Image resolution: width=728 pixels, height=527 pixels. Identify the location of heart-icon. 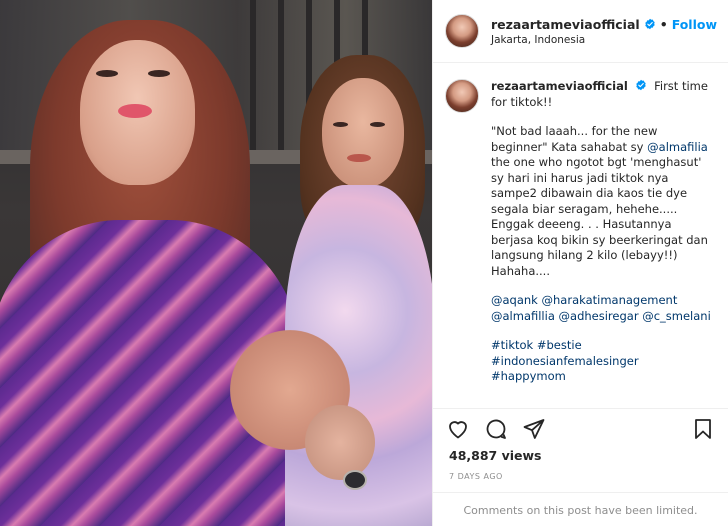
(458, 430).